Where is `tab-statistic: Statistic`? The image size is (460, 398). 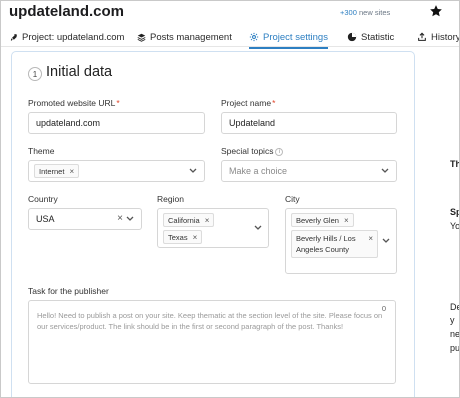 tab-statistic: Statistic is located at coordinates (370, 37).